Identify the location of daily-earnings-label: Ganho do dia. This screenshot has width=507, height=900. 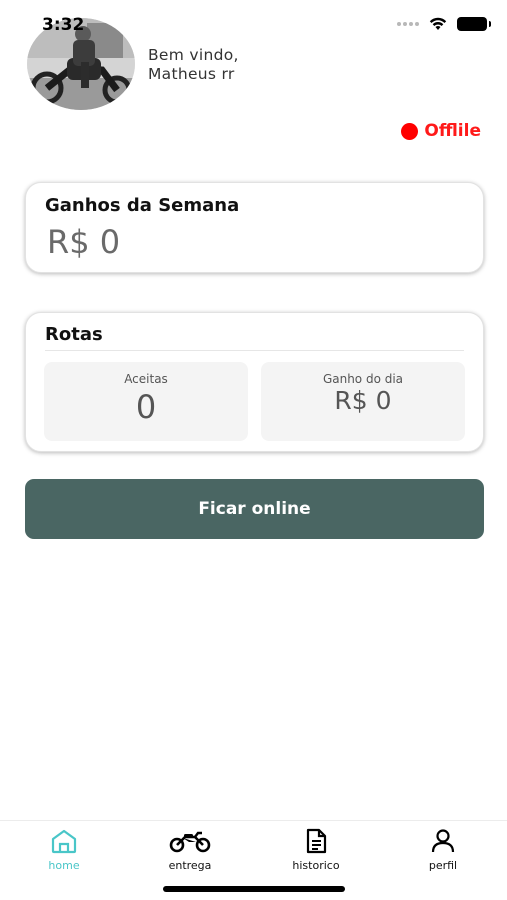
(363, 379).